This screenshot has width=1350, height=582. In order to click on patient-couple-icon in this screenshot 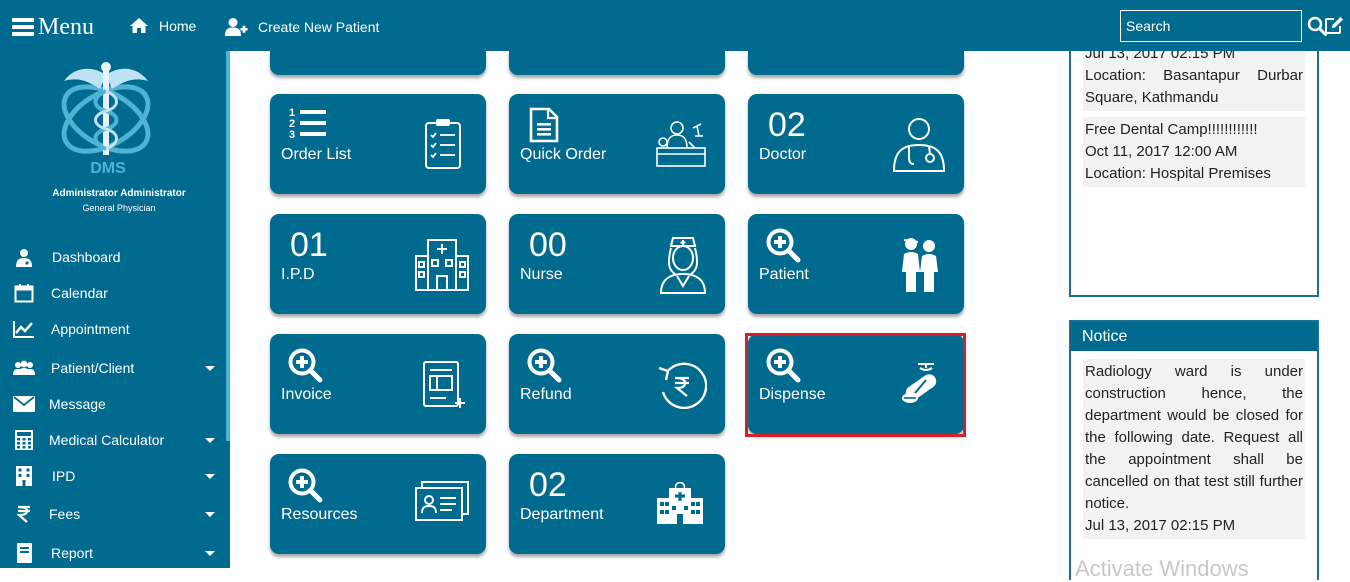, I will do `click(920, 265)`.